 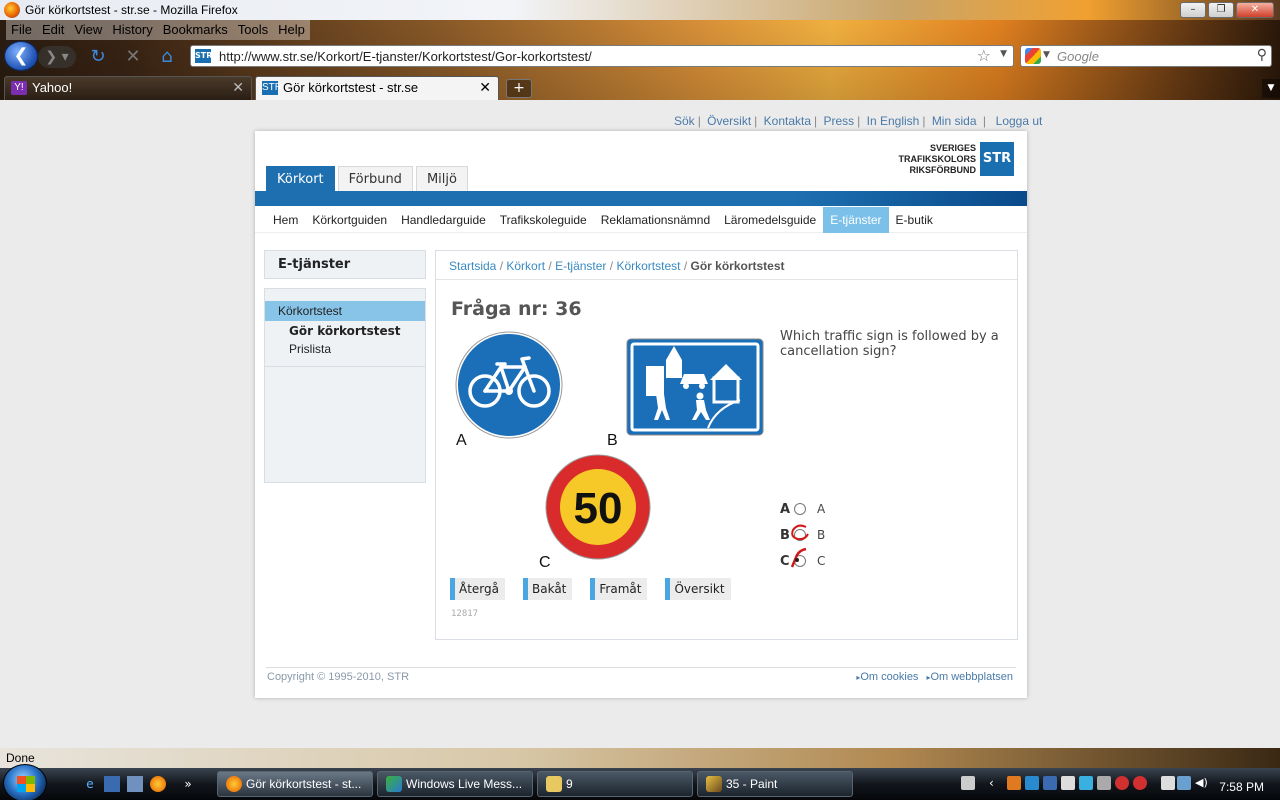 I want to click on str-logo: SVERIGES TRAFIKSKOLORS RIKSFÖRBUND STR, so click(x=956, y=159).